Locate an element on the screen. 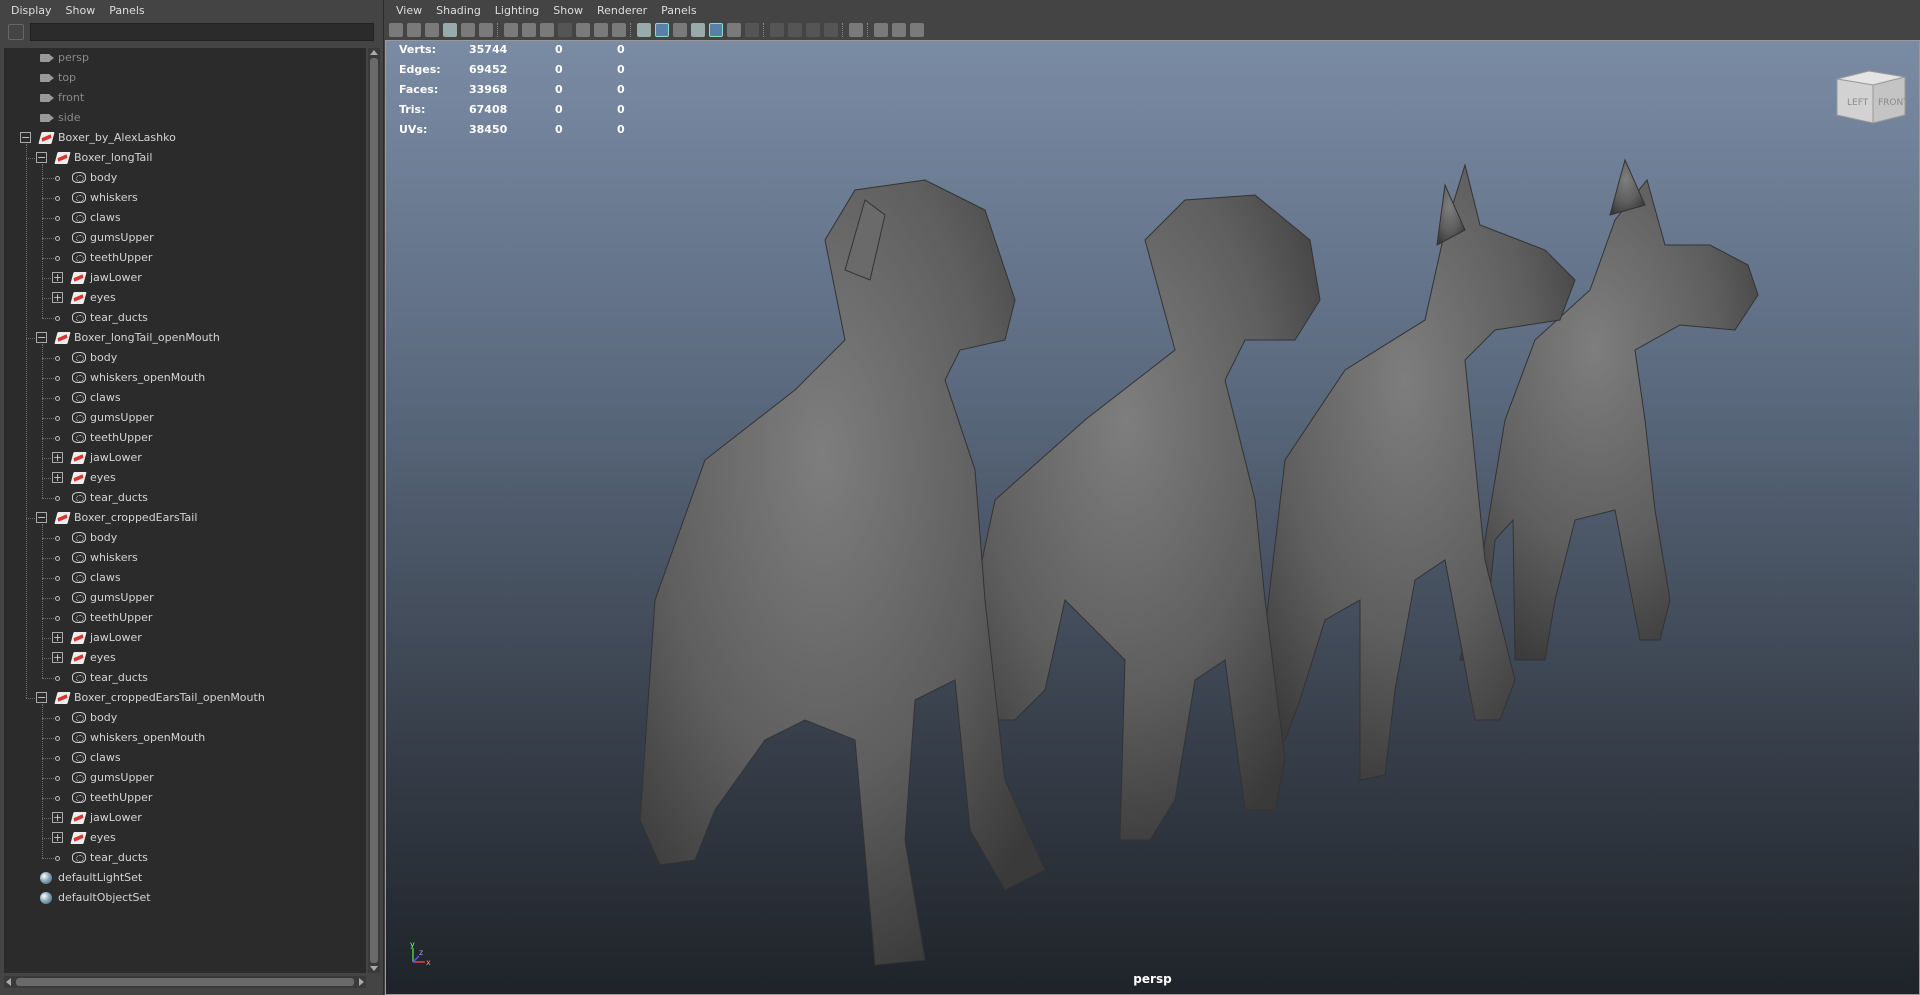 This screenshot has width=1920, height=995. smooth-shade-icon is located at coordinates (662, 30).